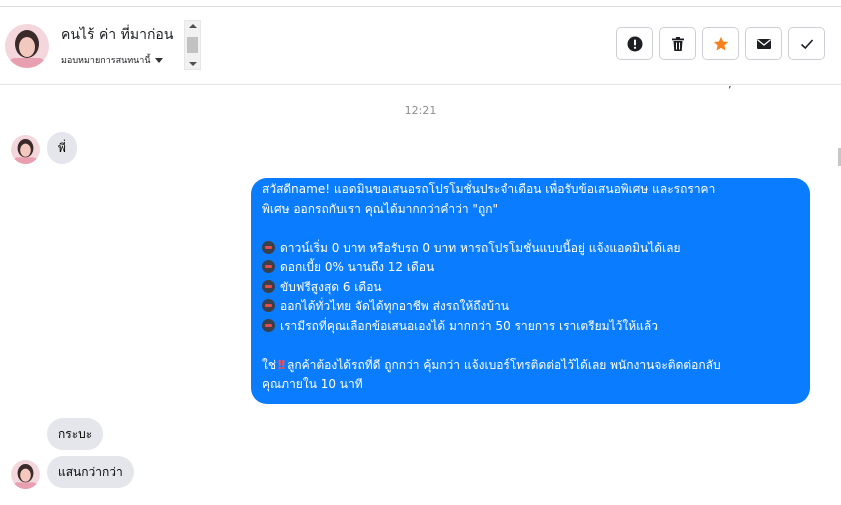  What do you see at coordinates (90, 472) in the screenshot?
I see `incoming-message: แสนกว่ากว่า` at bounding box center [90, 472].